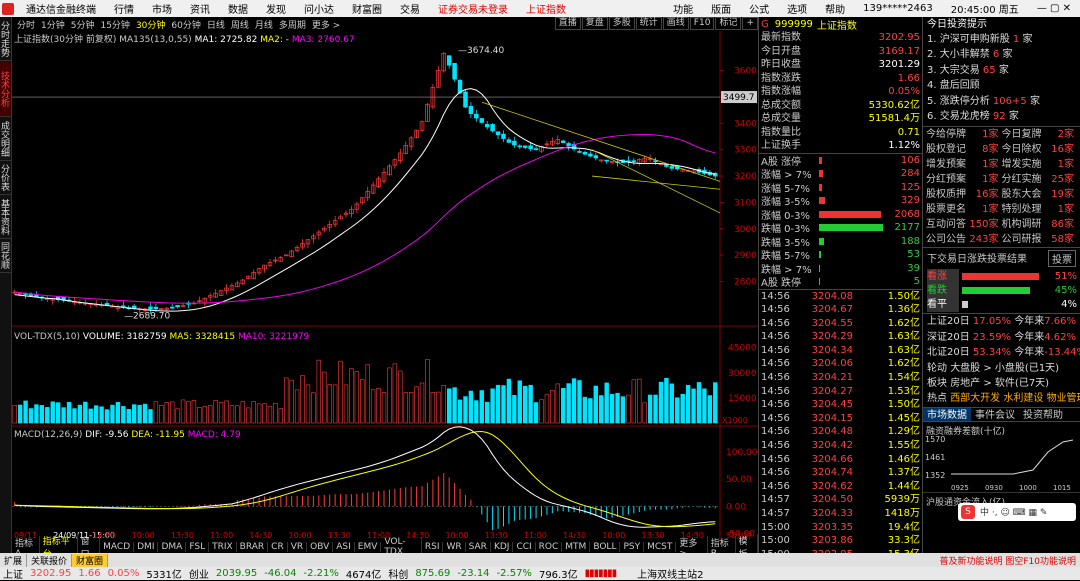  Describe the element at coordinates (1008, 560) in the screenshot. I see `status-notice: 普及新功能说明 图空F10功能说明` at that location.